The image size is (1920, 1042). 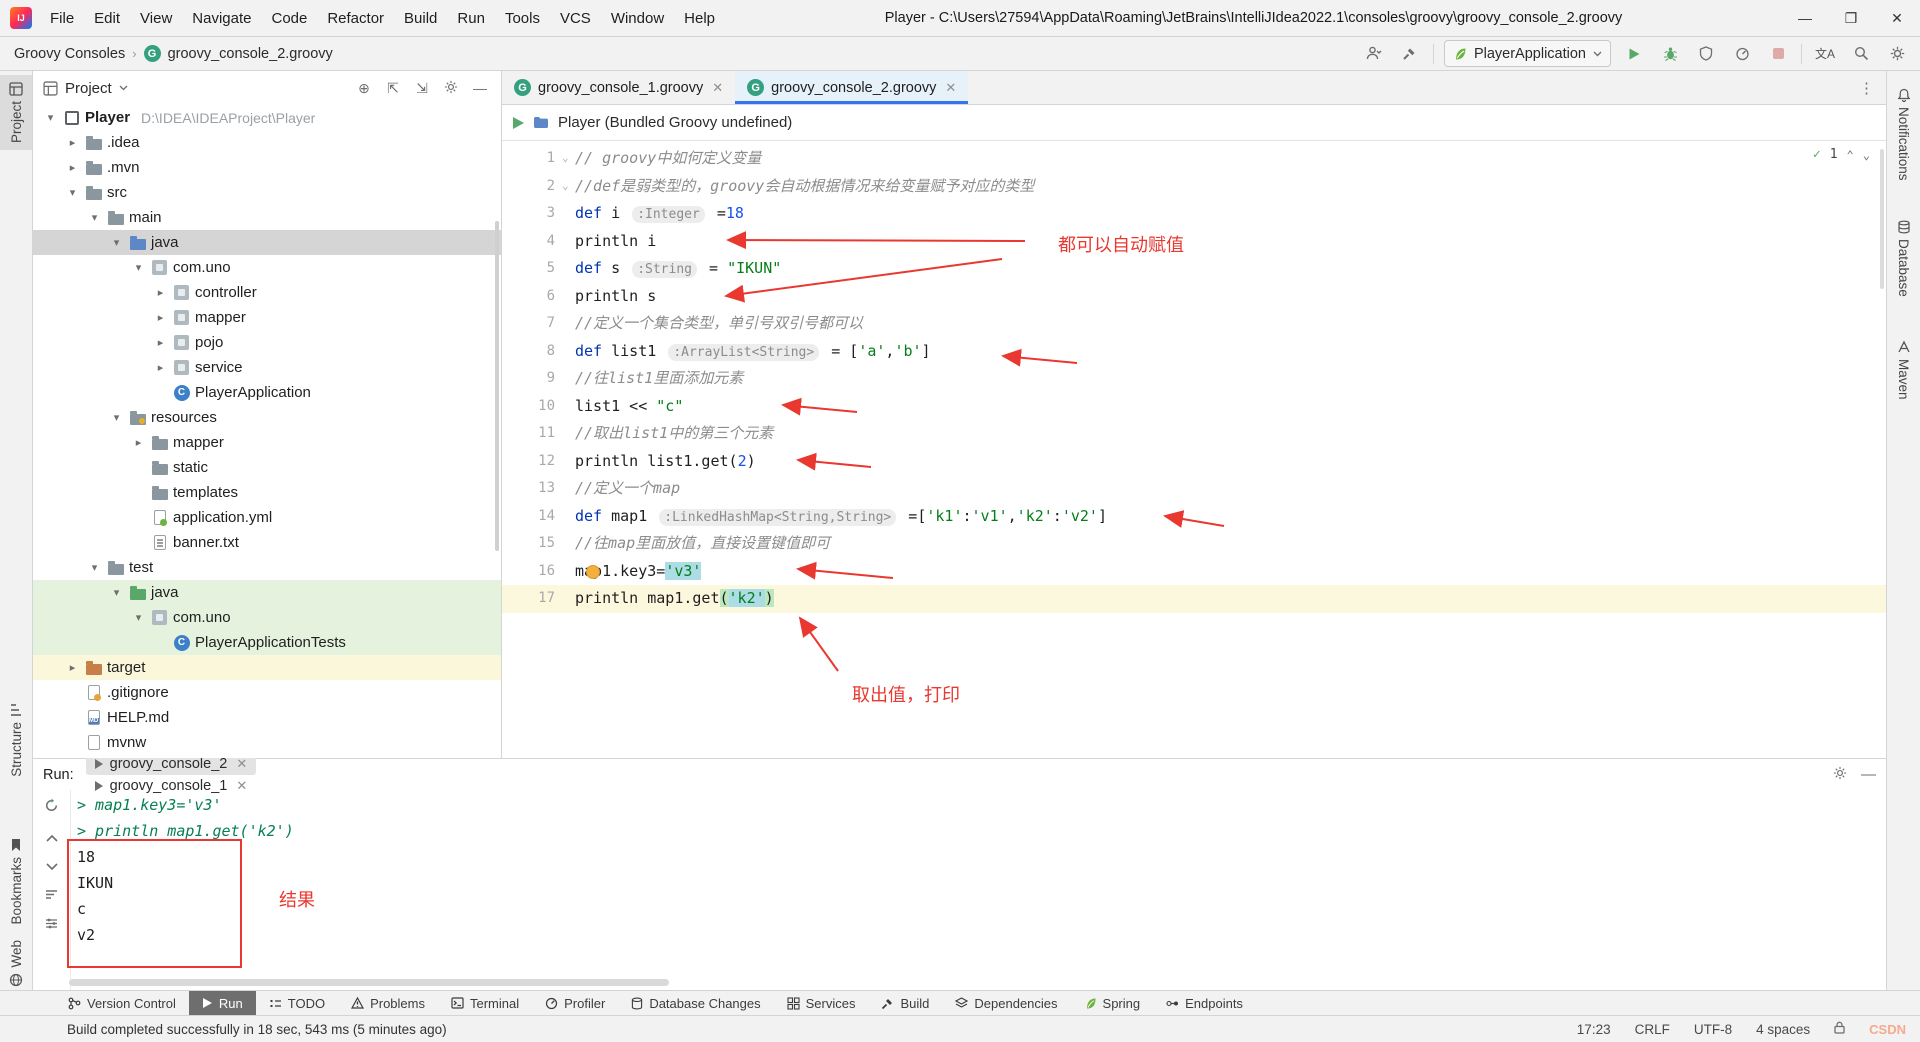 What do you see at coordinates (267, 567) in the screenshot?
I see `tree-item-test: ▾ test` at bounding box center [267, 567].